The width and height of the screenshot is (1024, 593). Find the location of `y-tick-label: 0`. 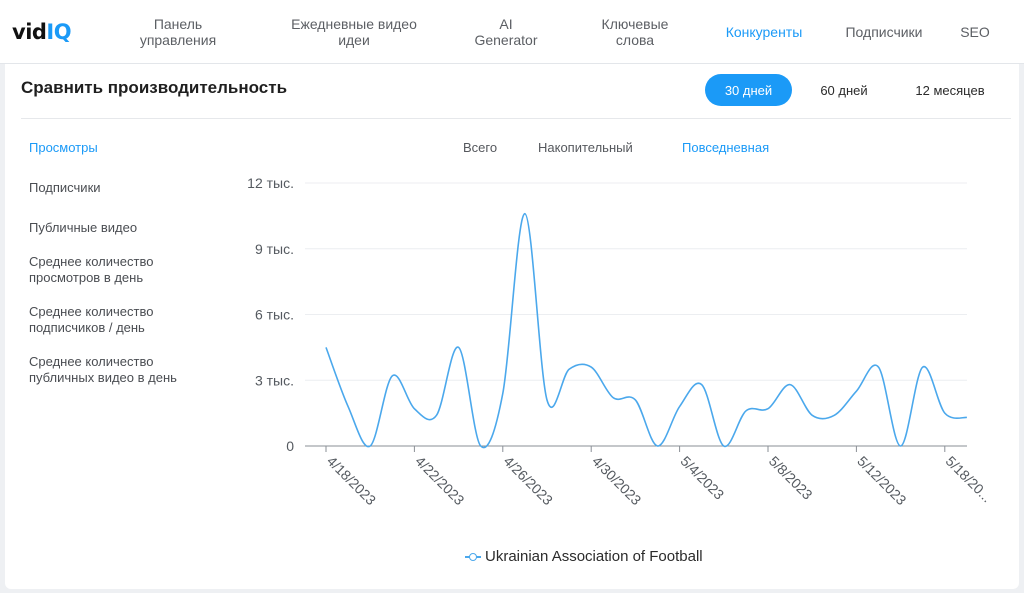

y-tick-label: 0 is located at coordinates (290, 446).